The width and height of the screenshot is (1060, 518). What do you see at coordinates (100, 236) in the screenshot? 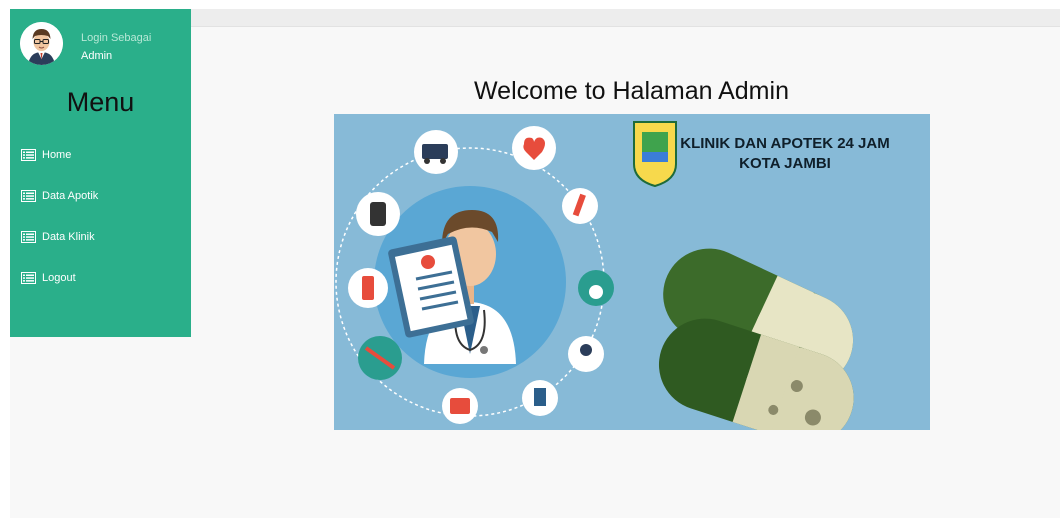
I see `sidebar-item-data-klinik: Data Klinik` at bounding box center [100, 236].